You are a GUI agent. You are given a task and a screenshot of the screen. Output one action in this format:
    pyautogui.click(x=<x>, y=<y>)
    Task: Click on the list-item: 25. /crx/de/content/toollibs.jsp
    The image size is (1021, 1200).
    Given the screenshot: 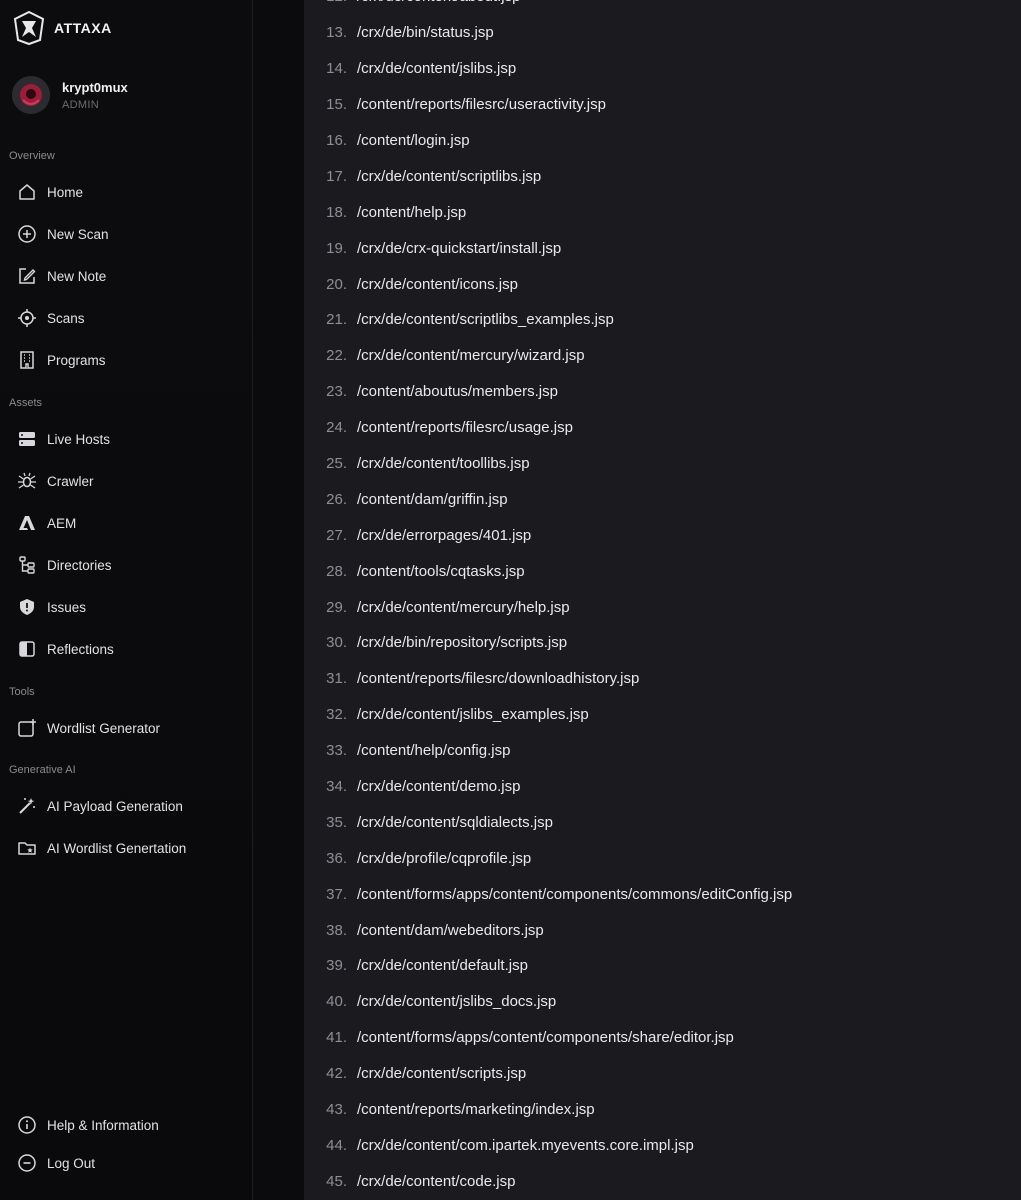 What is the action you would take?
    pyautogui.click(x=662, y=464)
    